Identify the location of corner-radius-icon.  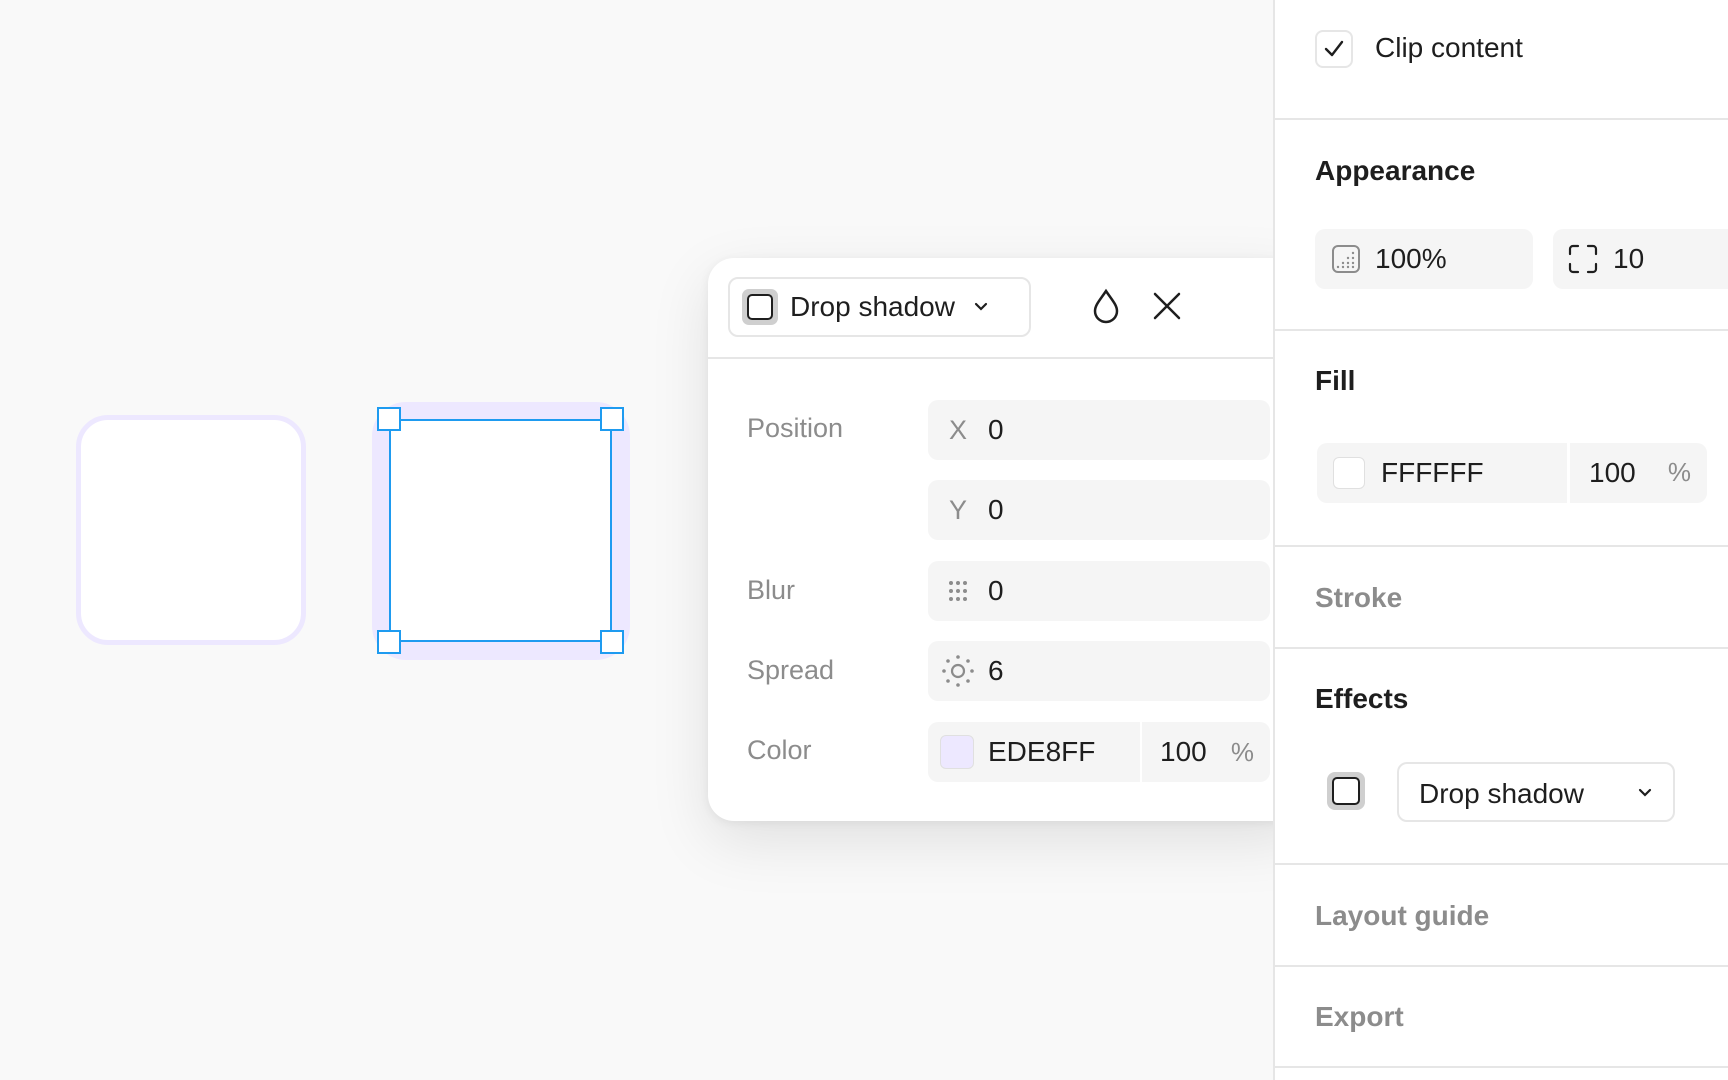
(1583, 259).